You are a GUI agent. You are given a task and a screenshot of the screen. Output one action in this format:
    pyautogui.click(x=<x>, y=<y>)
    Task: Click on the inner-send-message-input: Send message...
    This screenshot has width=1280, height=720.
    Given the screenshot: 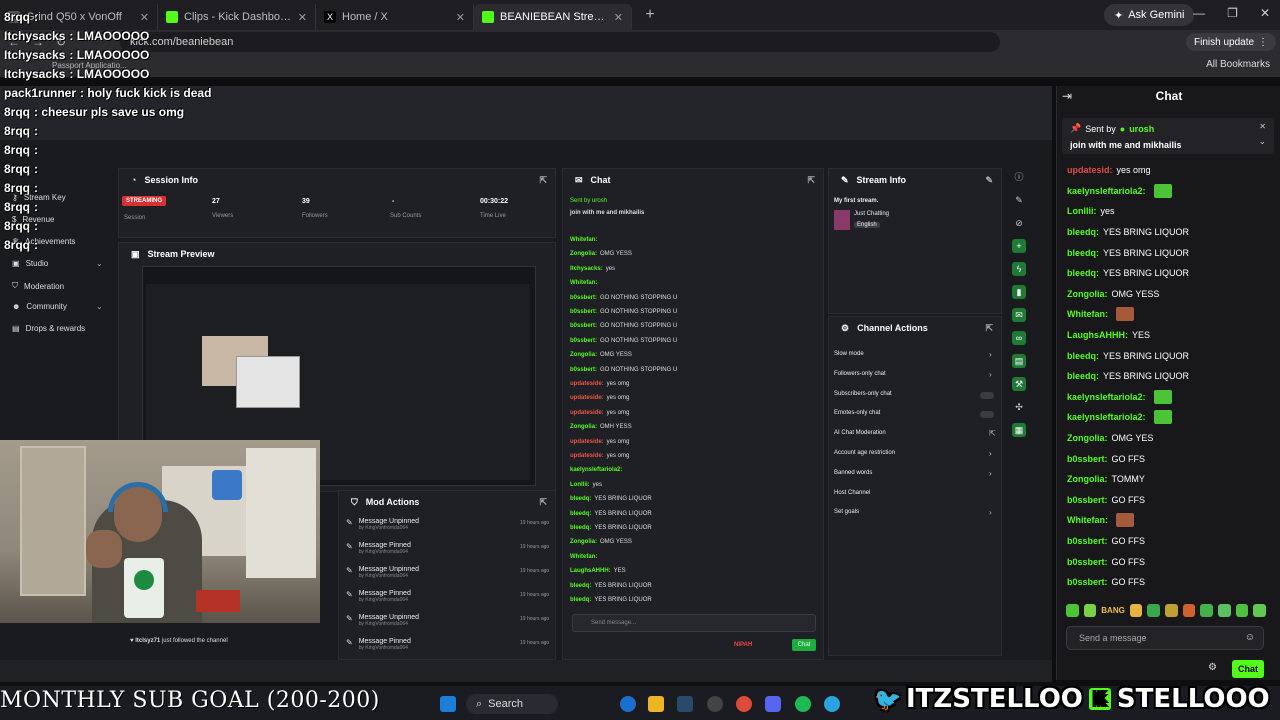 What is the action you would take?
    pyautogui.click(x=694, y=623)
    